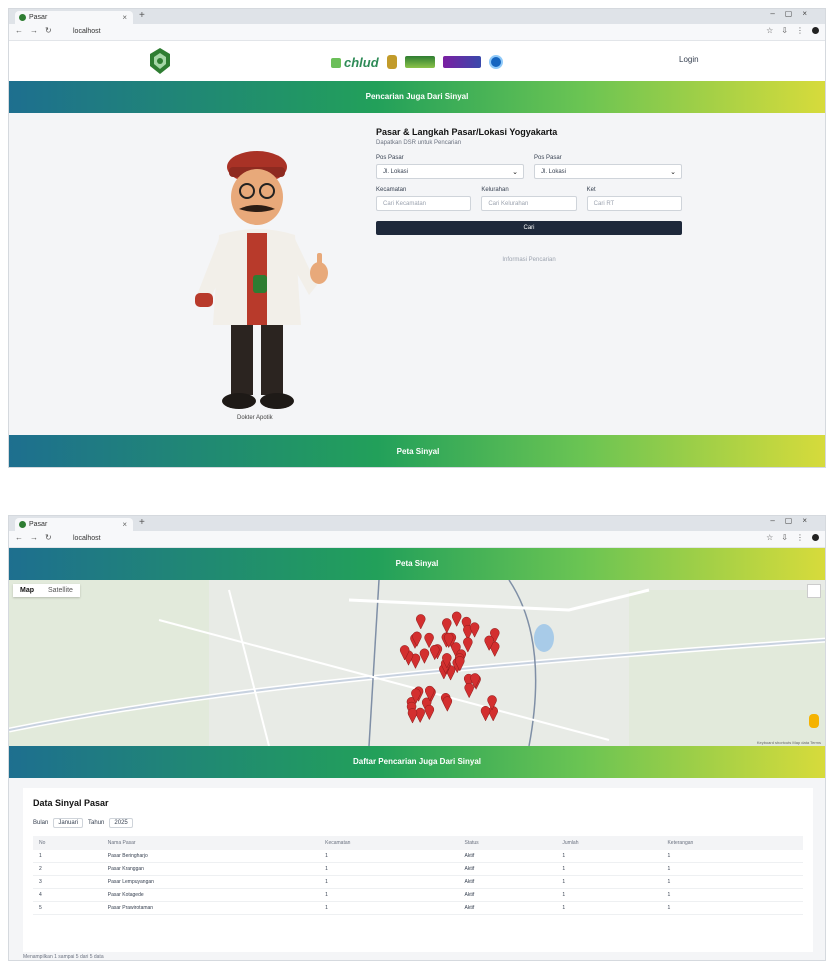  What do you see at coordinates (210, 908) in the screenshot?
I see `table-cell: Pasar Prawirotaman` at bounding box center [210, 908].